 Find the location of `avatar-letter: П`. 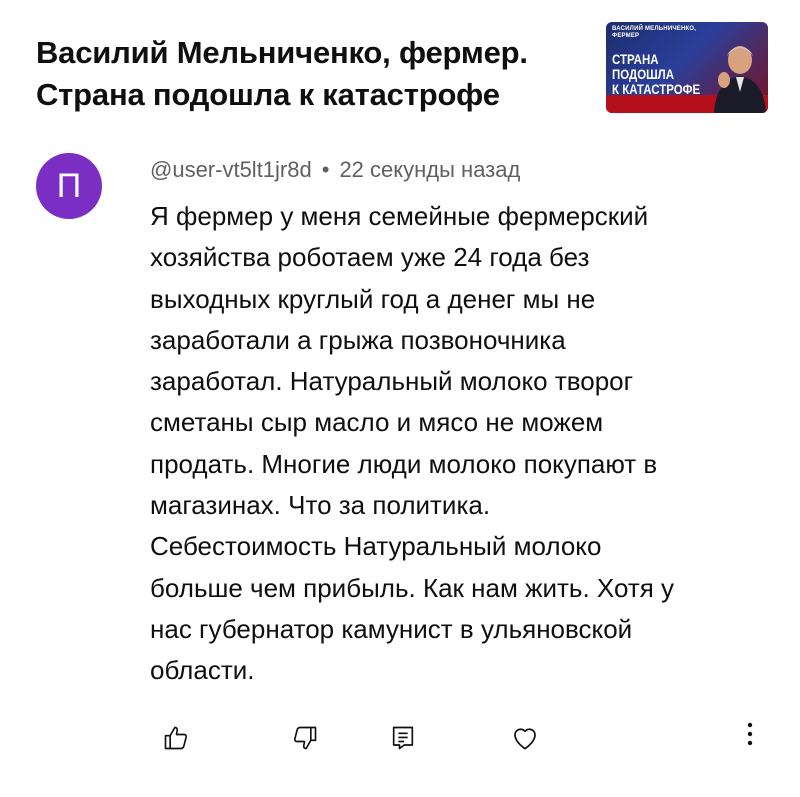

avatar-letter: П is located at coordinates (69, 185).